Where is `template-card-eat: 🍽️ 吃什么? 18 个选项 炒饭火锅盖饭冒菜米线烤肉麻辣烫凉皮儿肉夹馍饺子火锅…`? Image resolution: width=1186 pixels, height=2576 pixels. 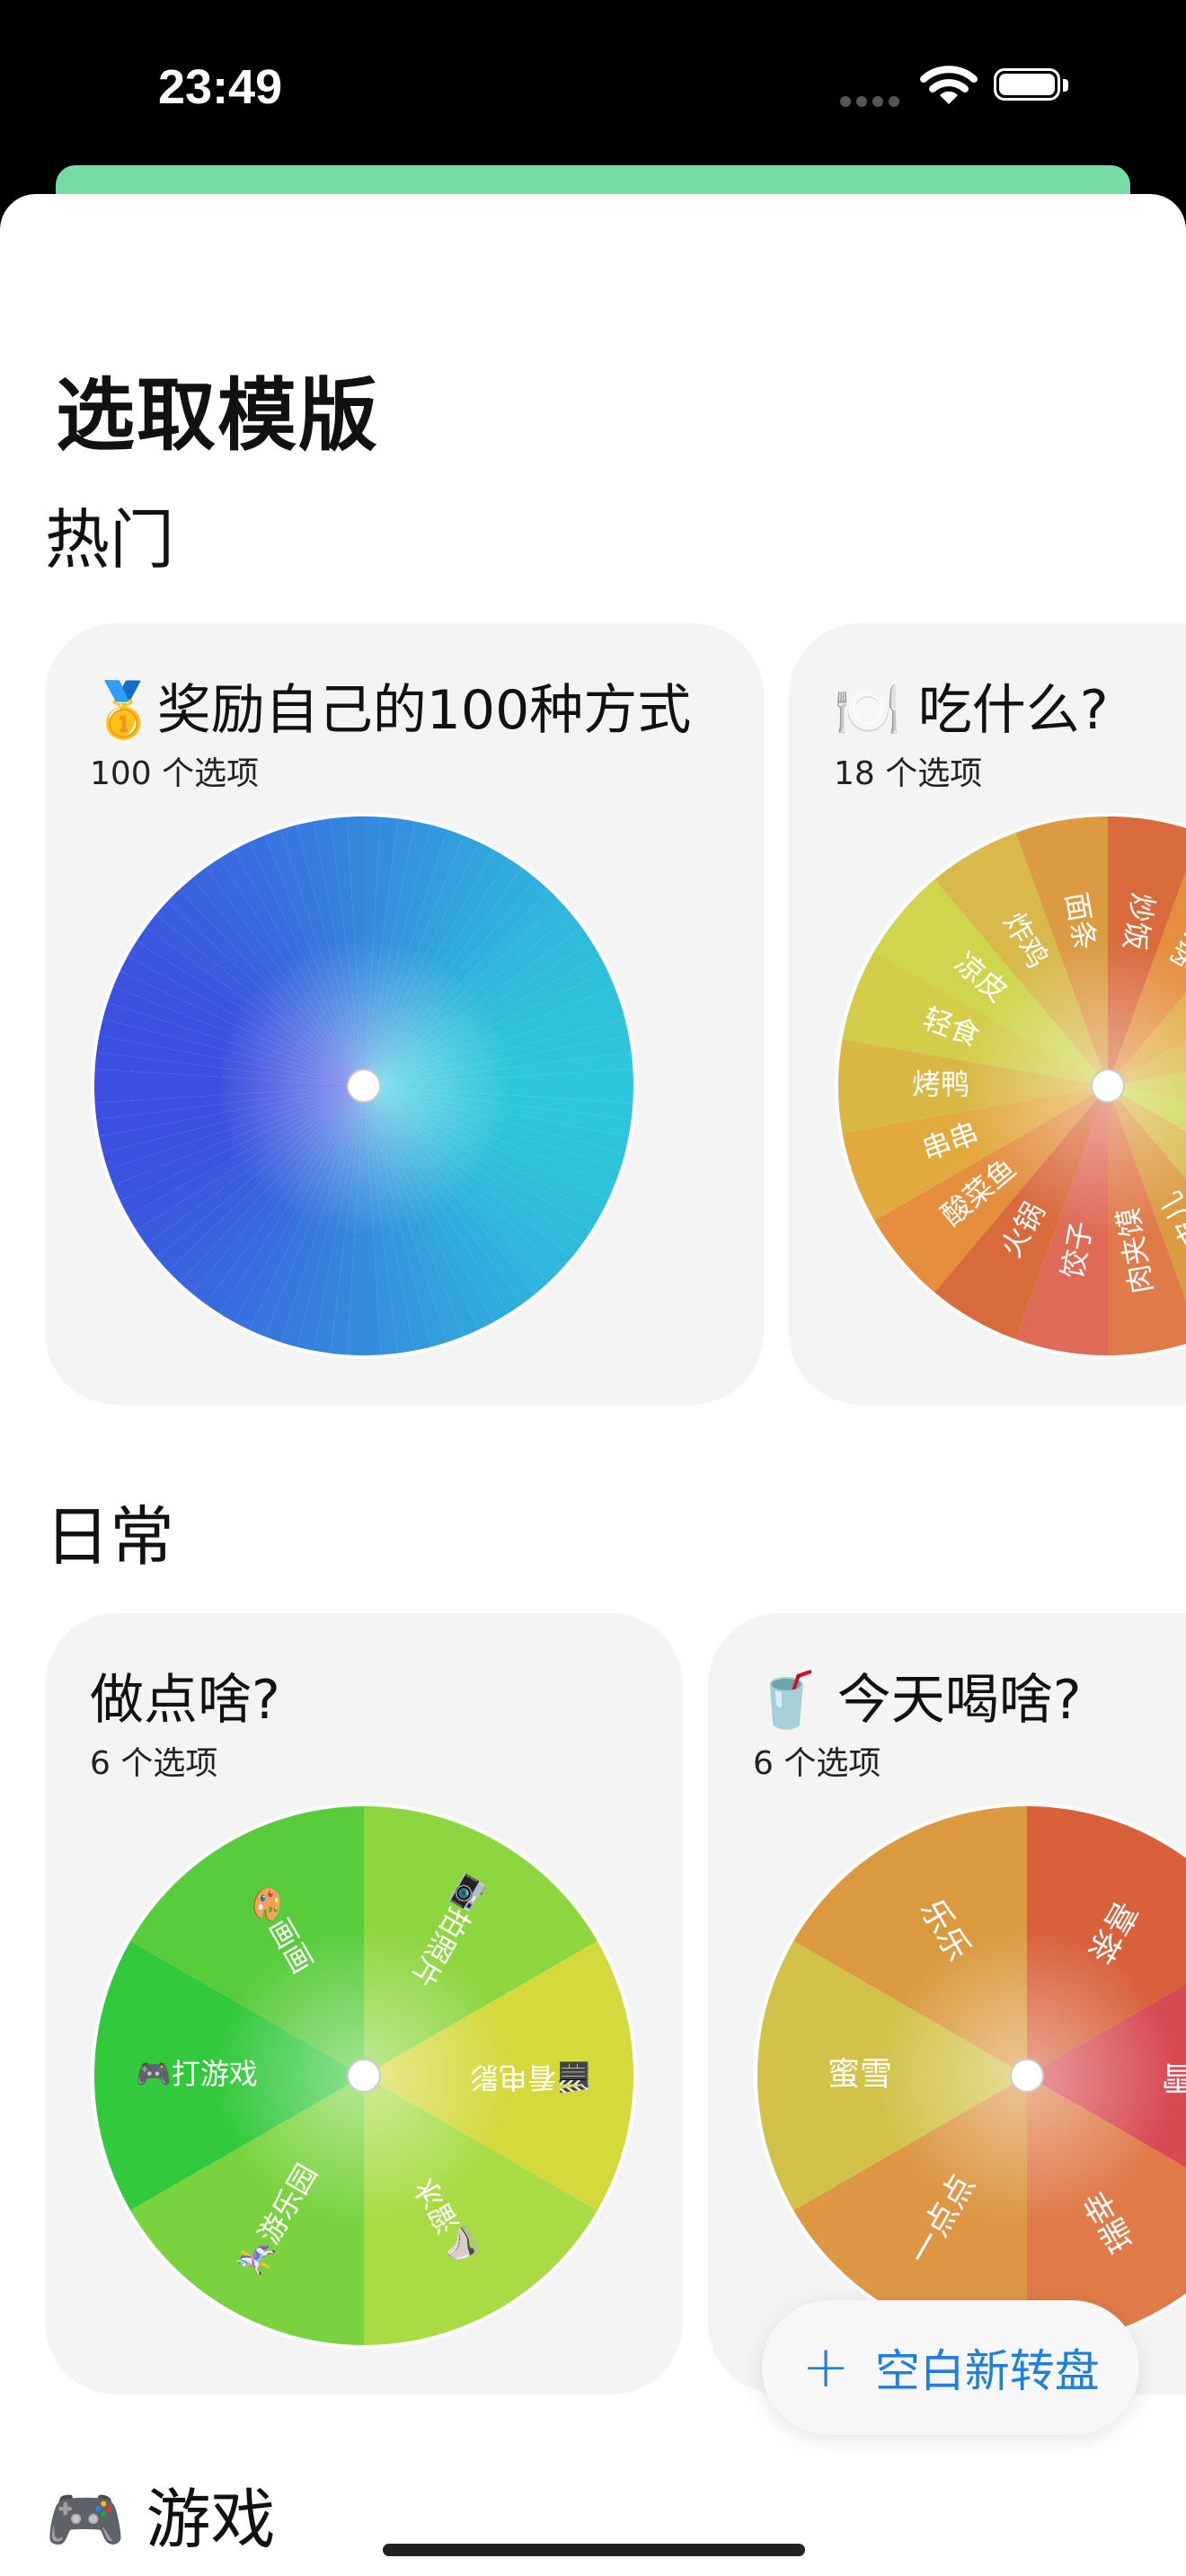
template-card-eat: 🍽️ 吃什么? 18 个选项 炒饭火锅盖饭冒菜米线烤肉麻辣烫凉皮儿肉夹馍饺子火锅… is located at coordinates (987, 1014).